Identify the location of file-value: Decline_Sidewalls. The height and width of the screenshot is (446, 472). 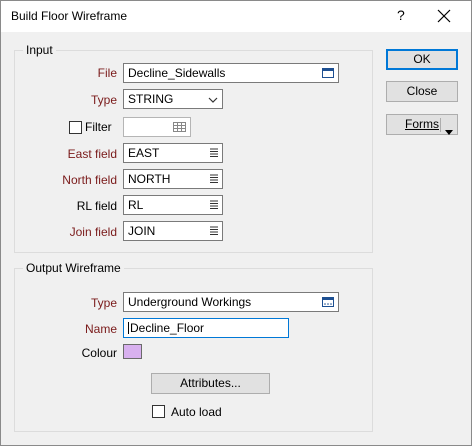
(177, 73).